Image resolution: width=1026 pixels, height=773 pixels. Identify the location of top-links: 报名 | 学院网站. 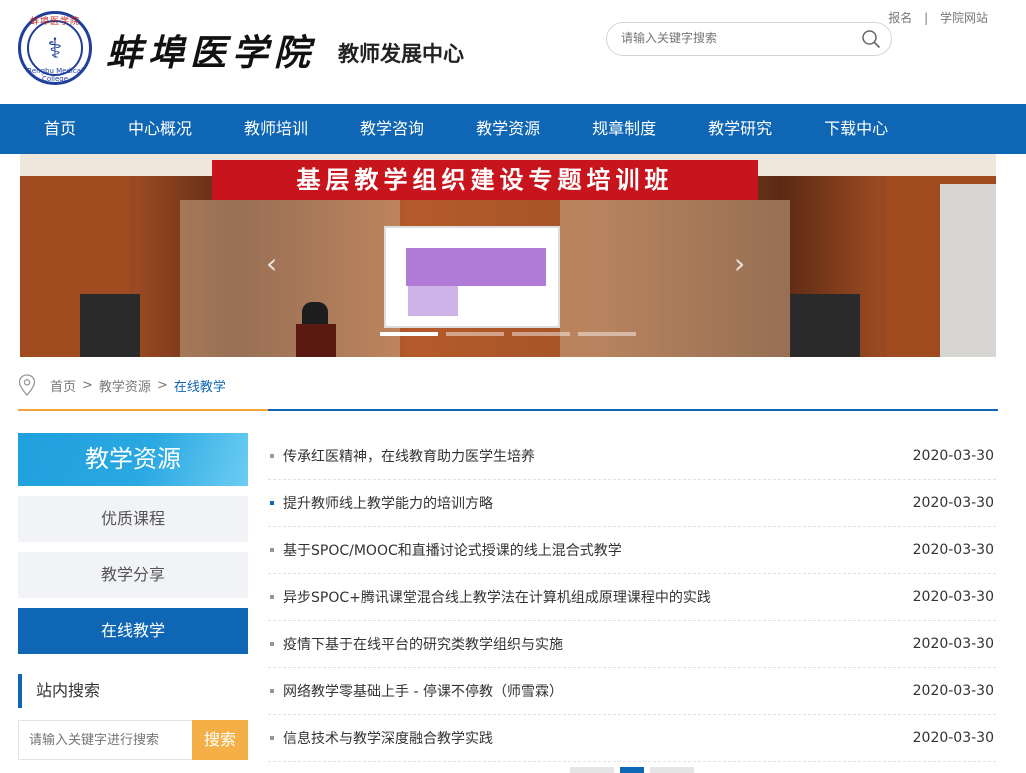
(938, 17).